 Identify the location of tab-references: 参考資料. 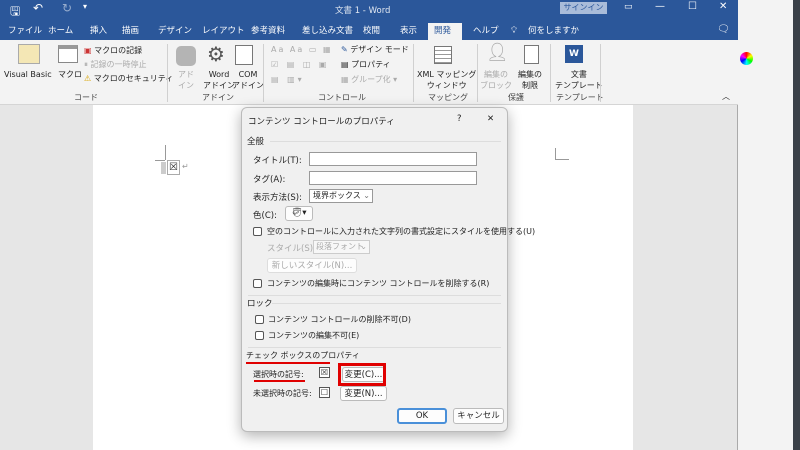
(268, 31).